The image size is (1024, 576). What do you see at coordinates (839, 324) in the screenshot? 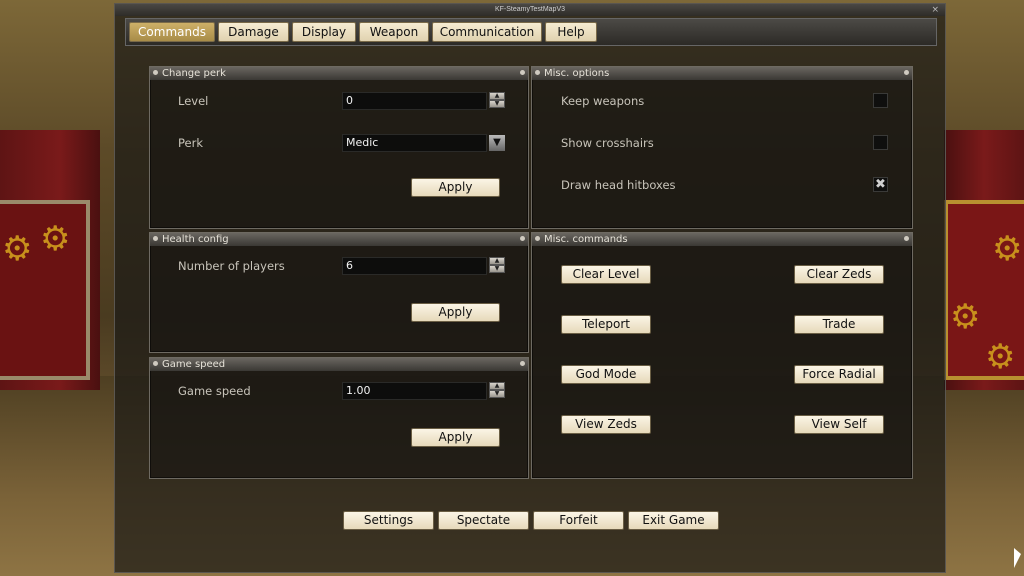
I see `trade-button: Trade` at bounding box center [839, 324].